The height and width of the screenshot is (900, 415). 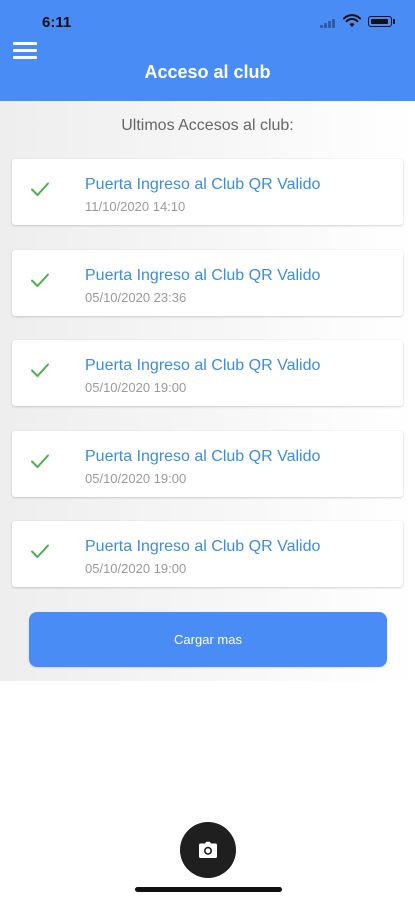 I want to click on camera-fab-button, so click(x=208, y=850).